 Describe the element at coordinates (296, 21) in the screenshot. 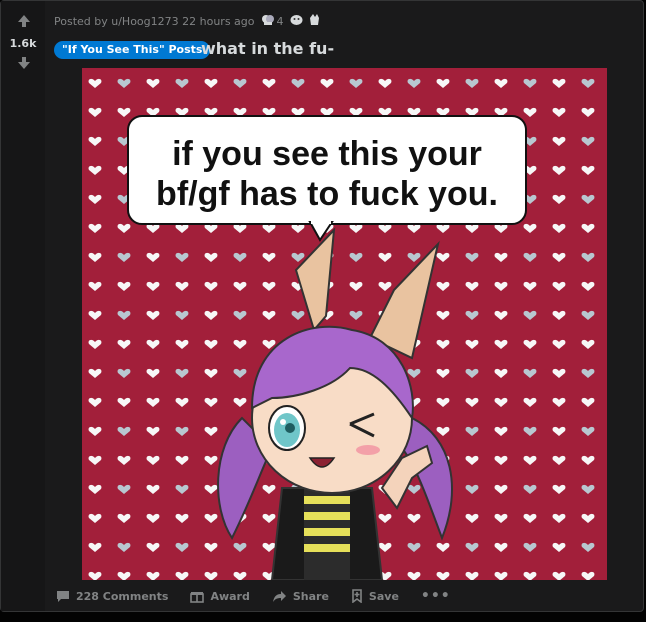

I see `award-face-icon` at that location.